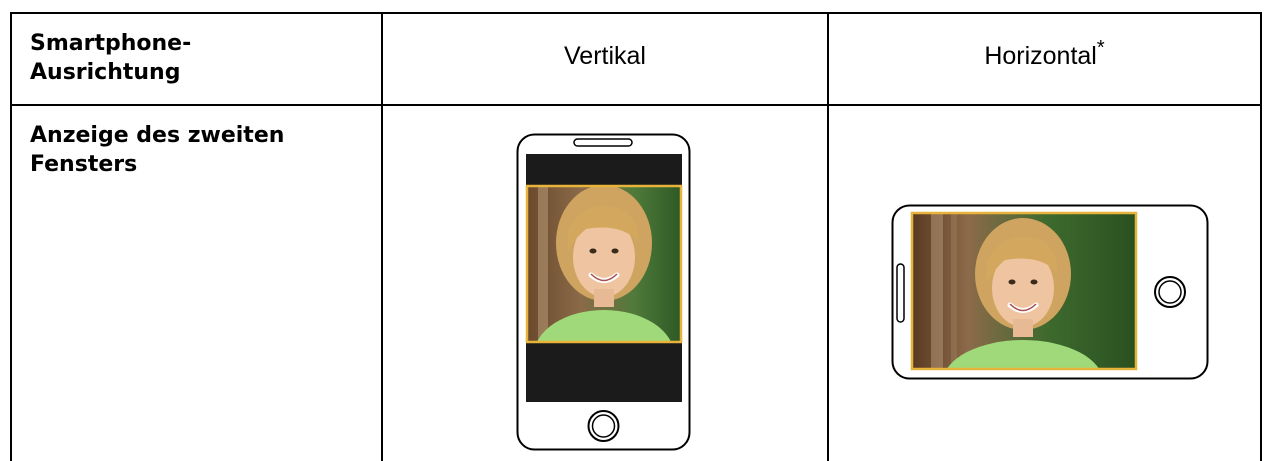 The image size is (1271, 461). Describe the element at coordinates (1040, 56) in the screenshot. I see `header-horizontal-text: Horizontal` at that location.